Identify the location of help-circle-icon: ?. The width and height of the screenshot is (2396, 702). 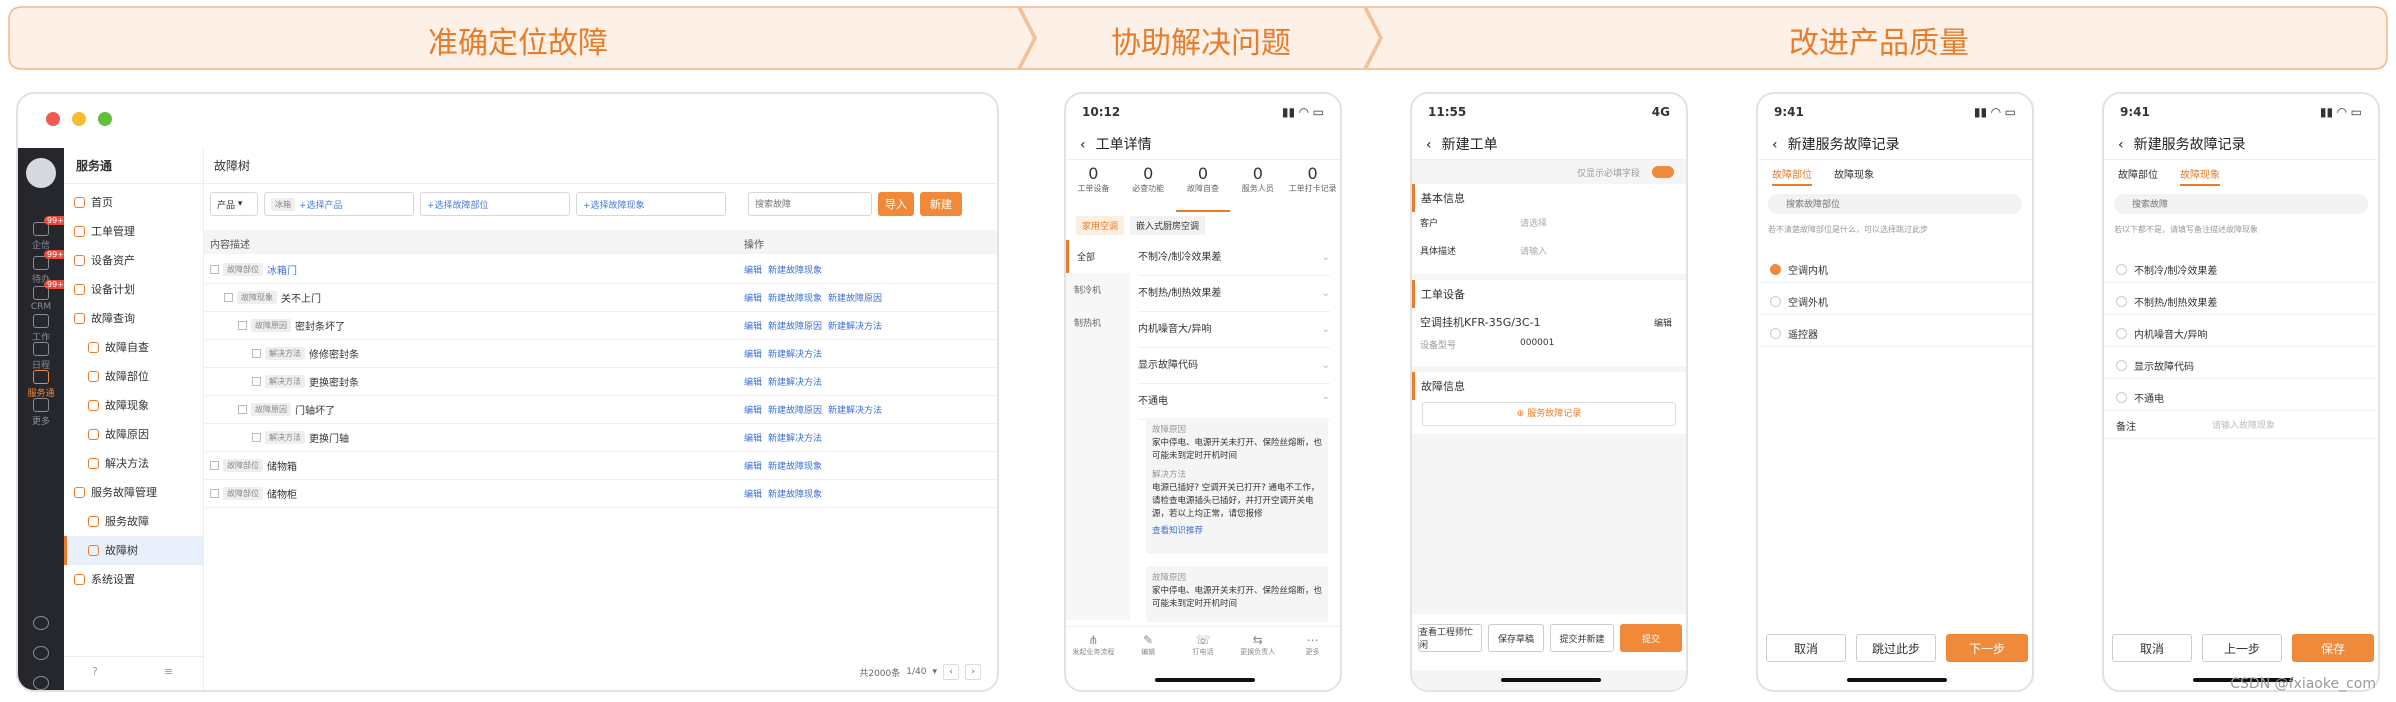
(95, 671).